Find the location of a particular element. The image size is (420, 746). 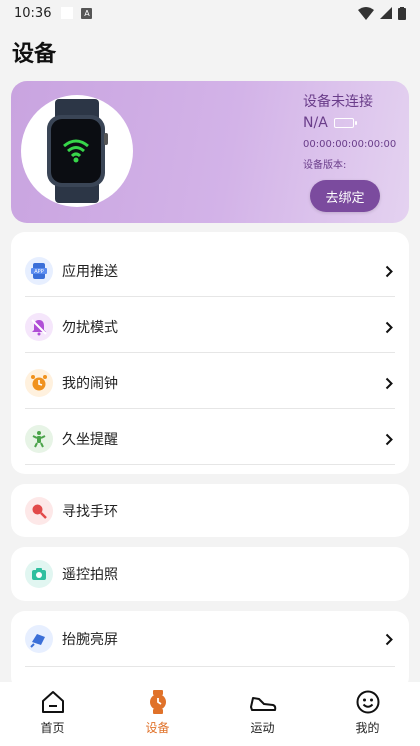

nav-label: 首页 is located at coordinates (52, 728).